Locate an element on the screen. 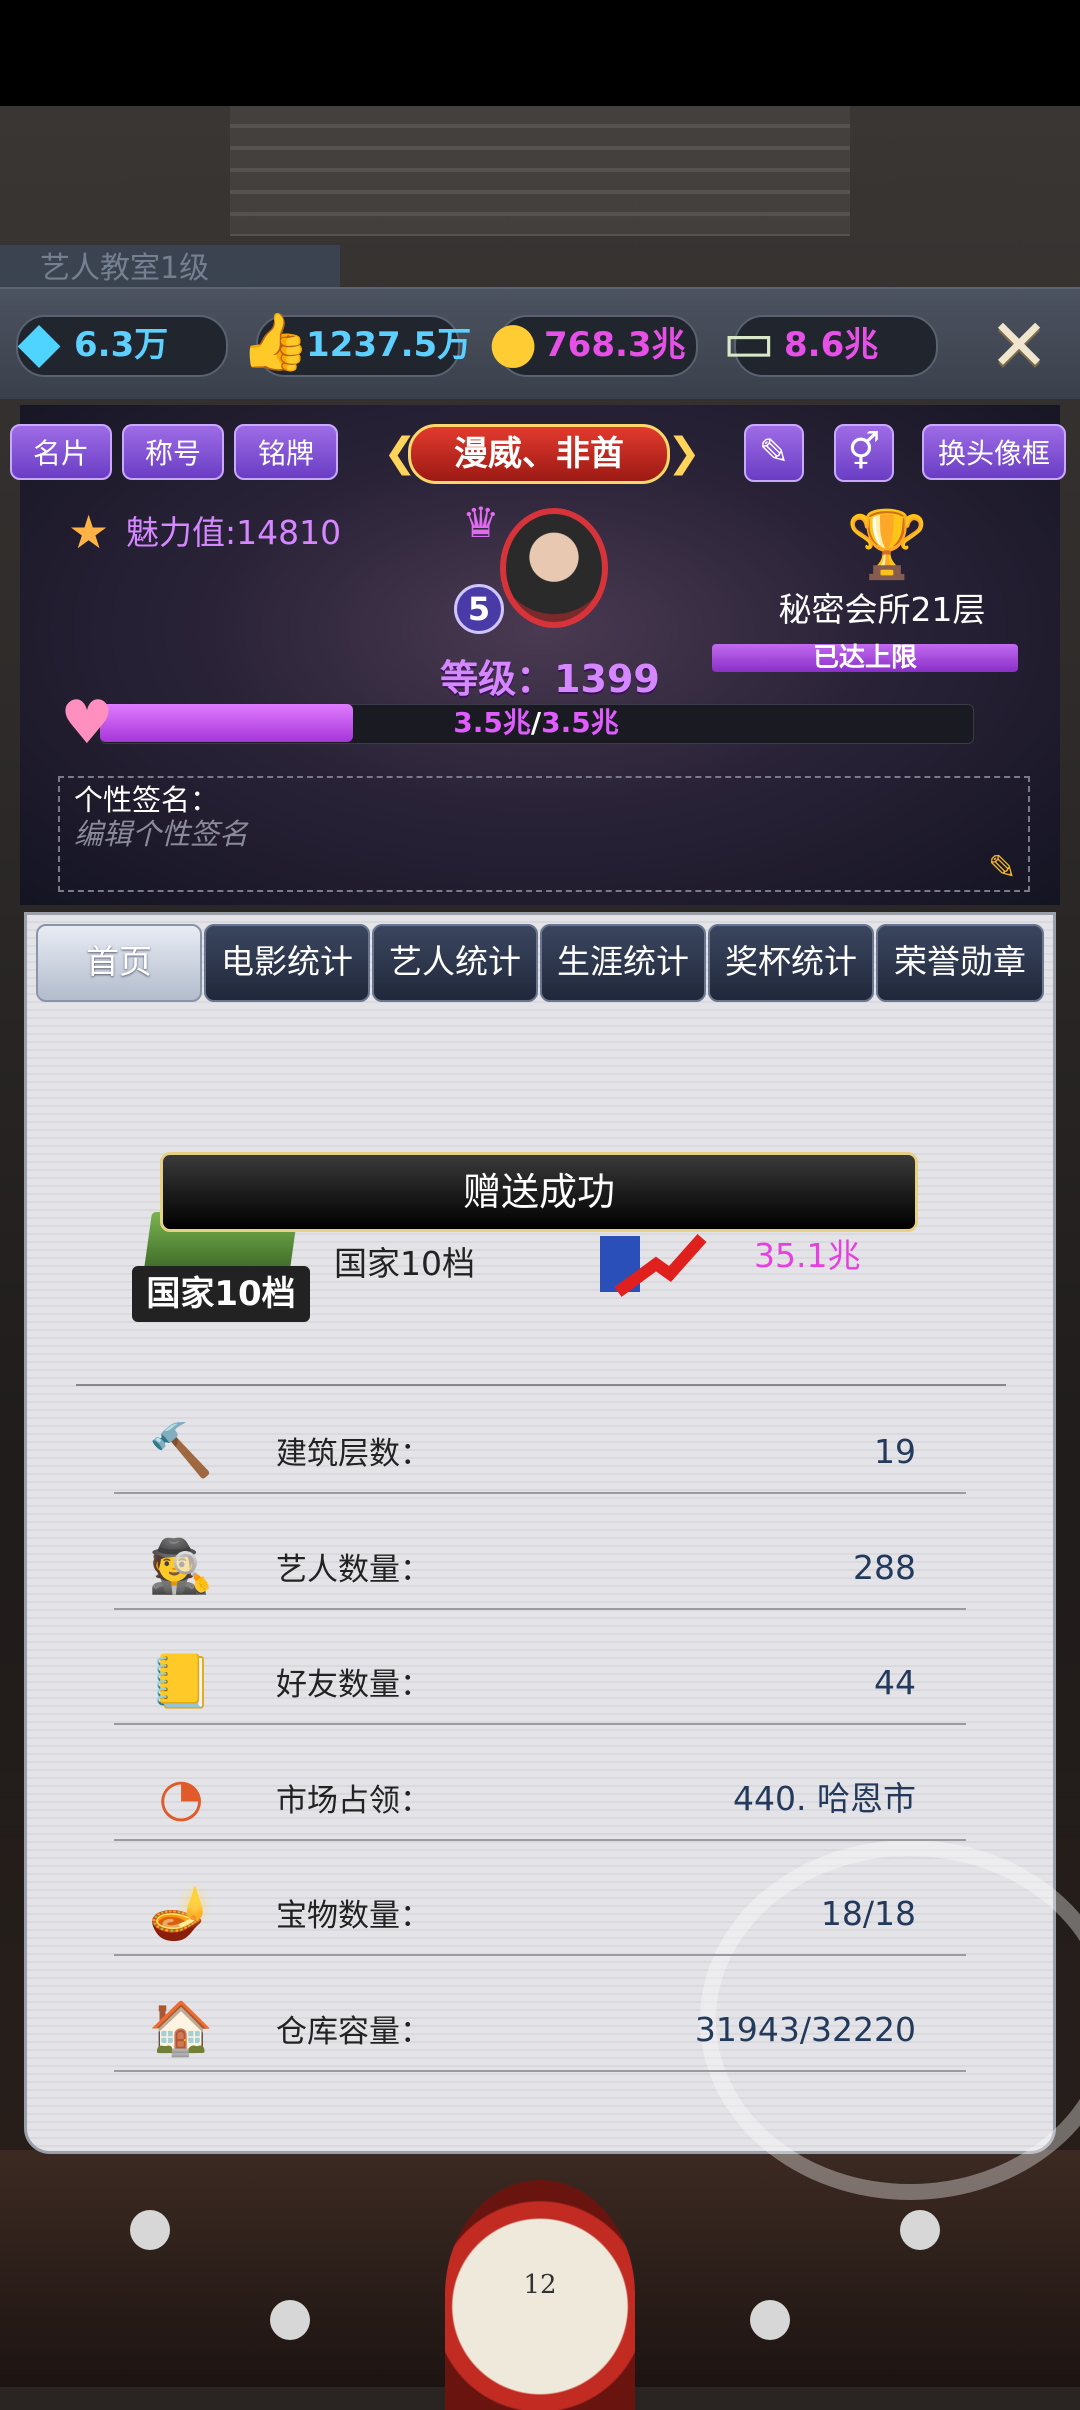  edit-signature-icon: ✎ is located at coordinates (1002, 868).